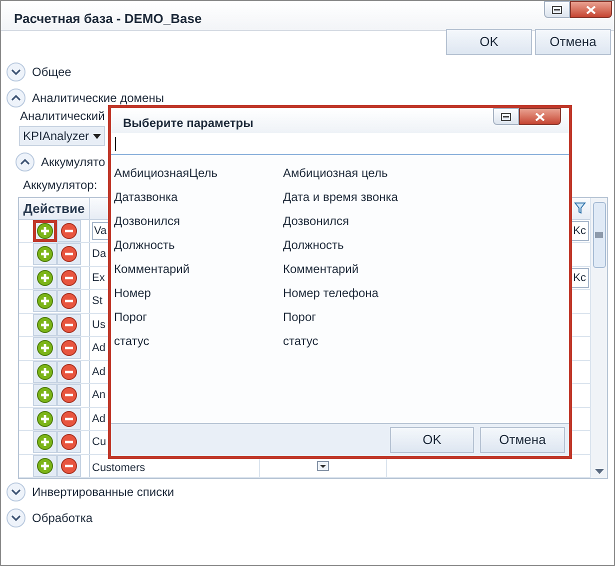 The image size is (615, 566). Describe the element at coordinates (54, 208) in the screenshot. I see `column-header: Действие` at that location.